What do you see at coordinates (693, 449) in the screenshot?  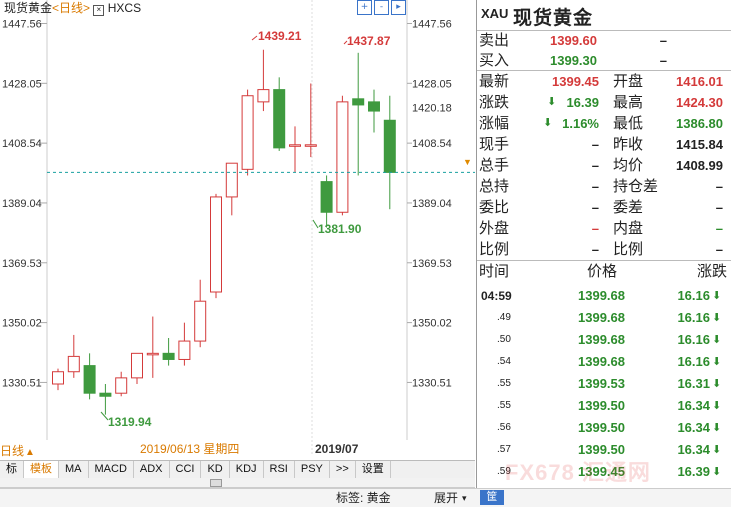 I see `tick-change: 16.34` at bounding box center [693, 449].